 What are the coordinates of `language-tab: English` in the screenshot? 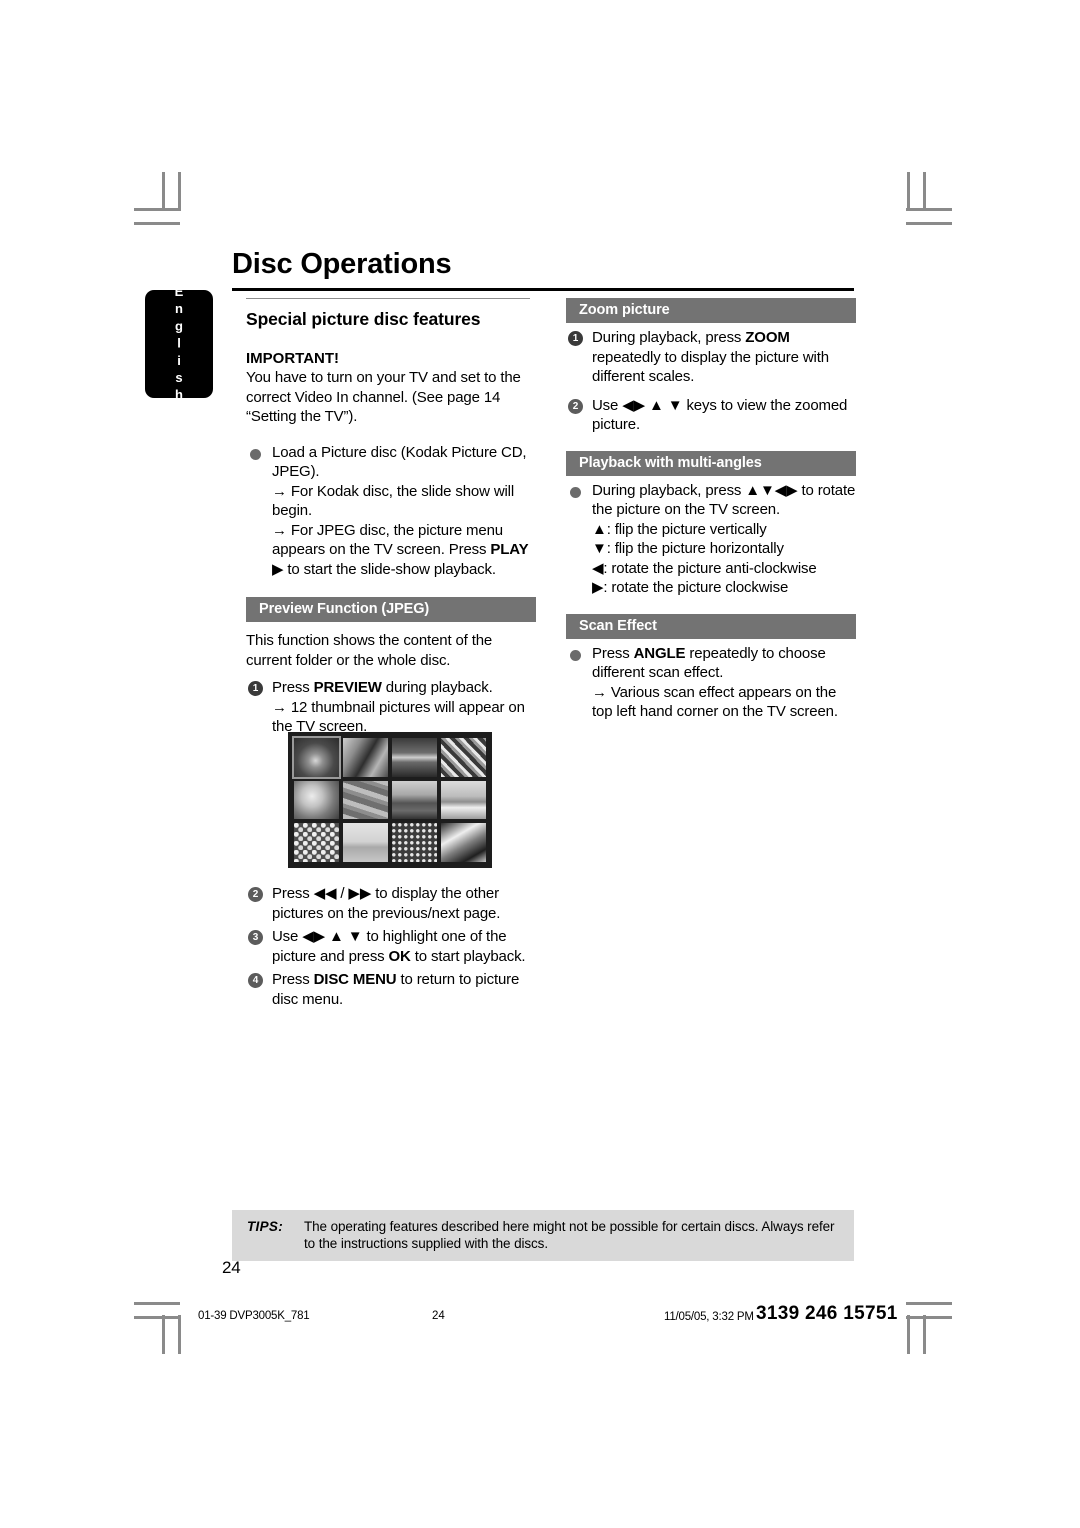 It's located at (179, 344).